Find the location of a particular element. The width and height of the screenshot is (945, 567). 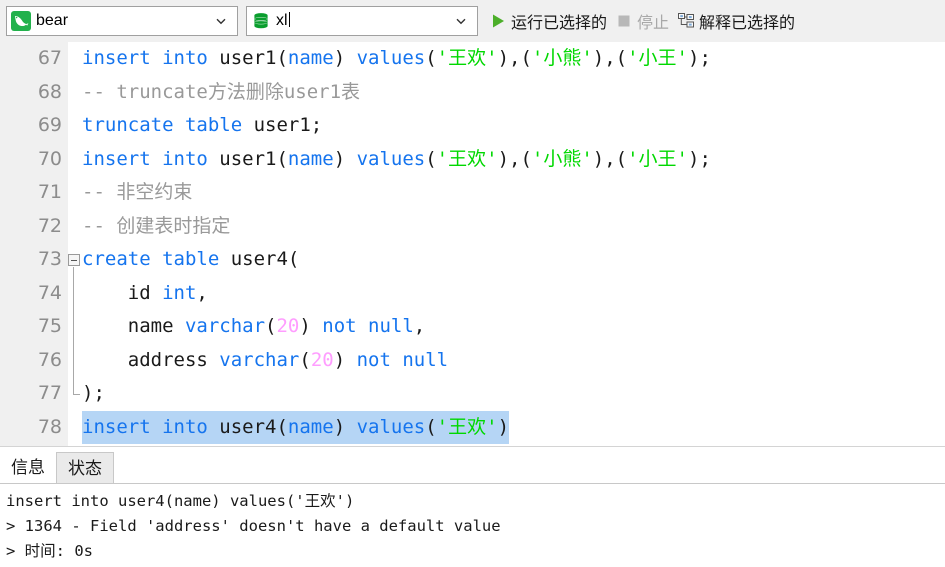

code-line-text: create table user4( is located at coordinates (190, 260).